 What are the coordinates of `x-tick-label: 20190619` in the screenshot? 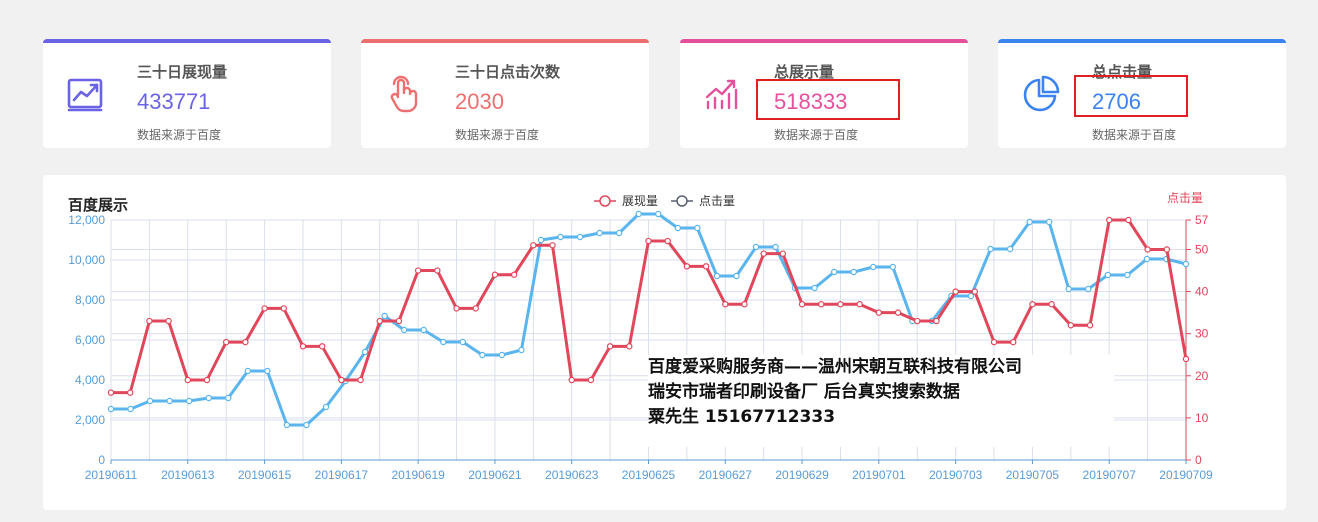 It's located at (418, 475).